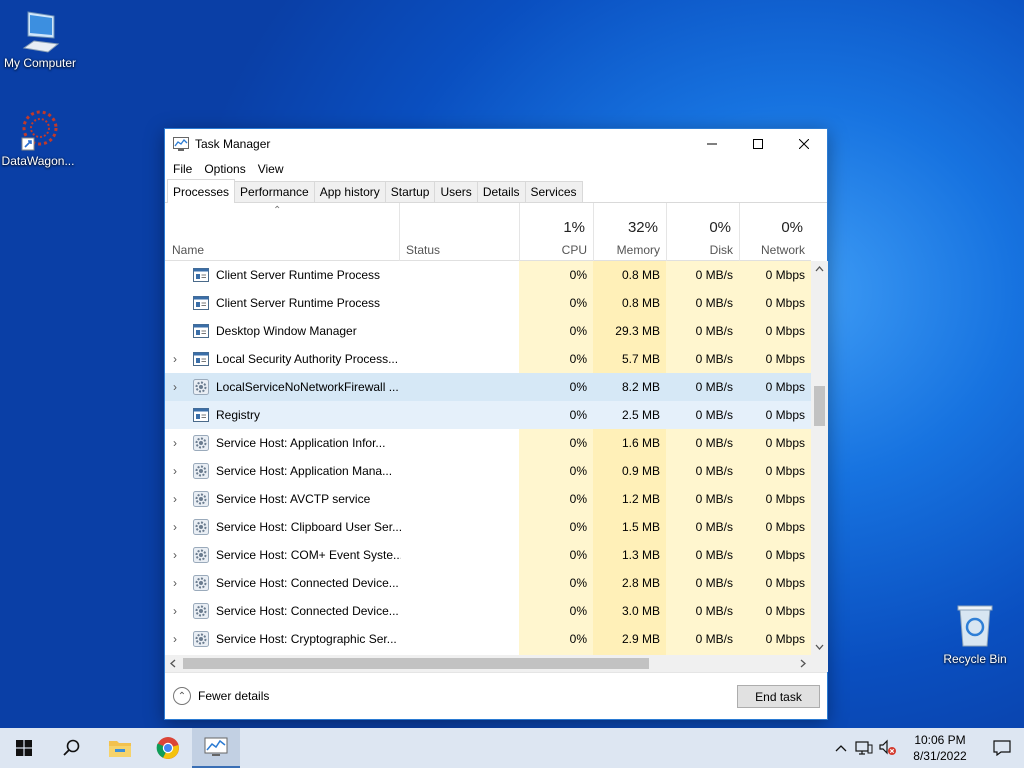 This screenshot has width=1024, height=768. What do you see at coordinates (201, 191) in the screenshot?
I see `tab-processes: Processes` at bounding box center [201, 191].